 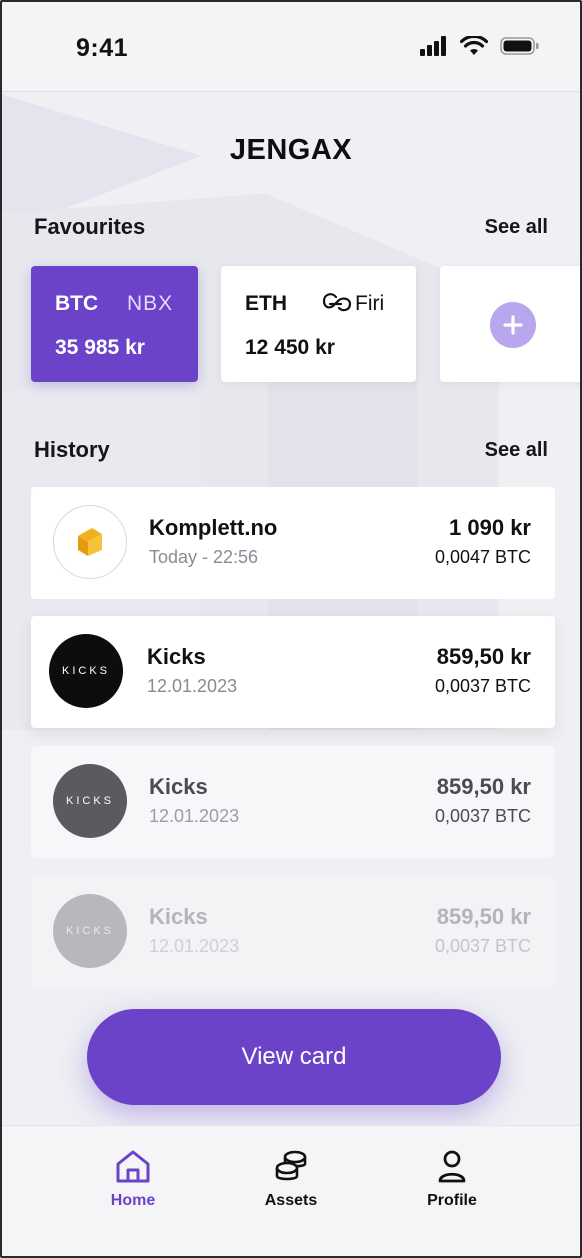 I want to click on firi-logo-icon, so click(x=337, y=302).